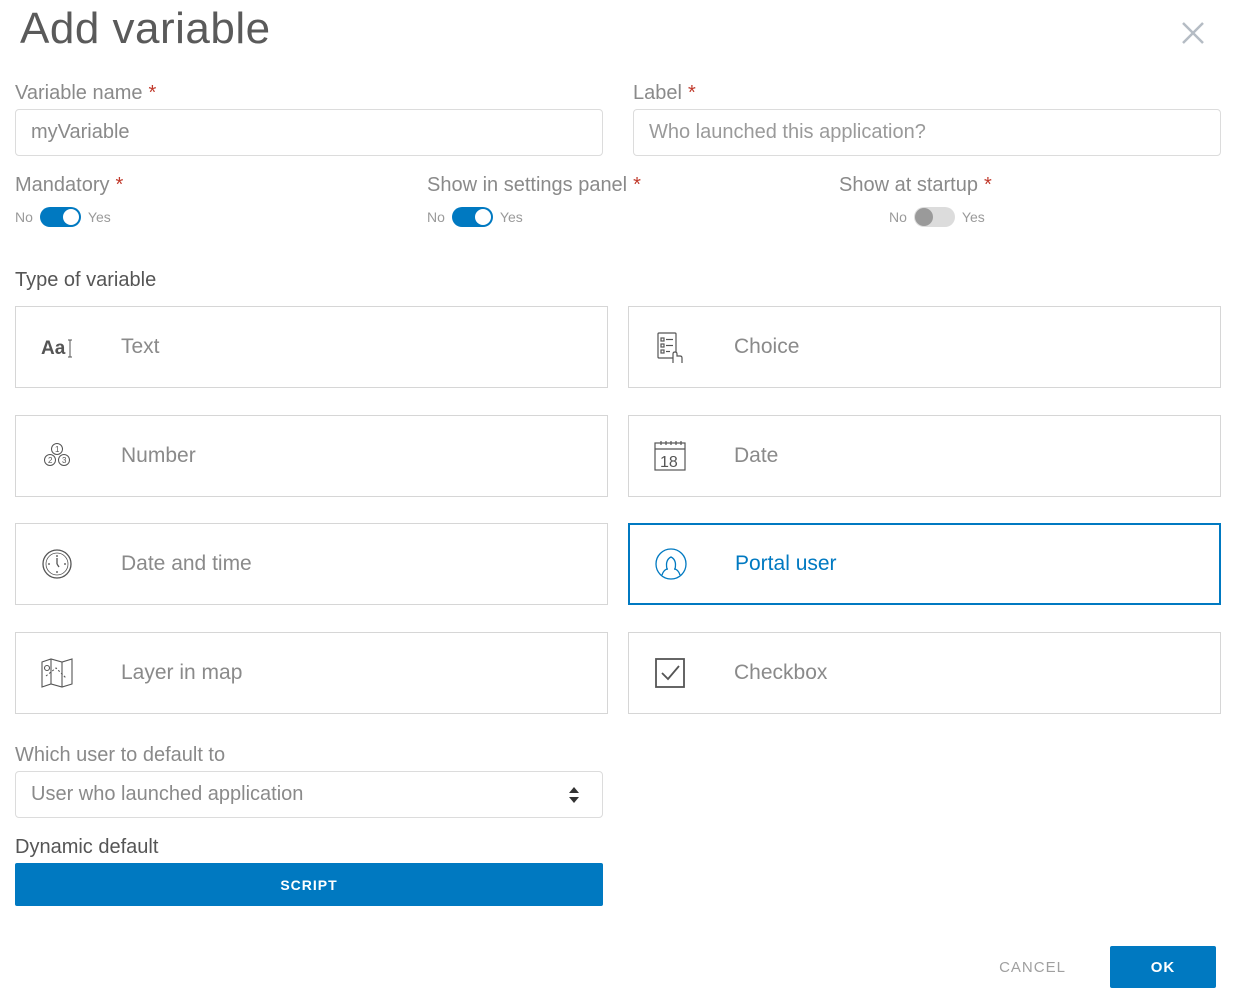 The height and width of the screenshot is (995, 1237). Describe the element at coordinates (669, 462) in the screenshot. I see `calendar-day-number: 18` at that location.